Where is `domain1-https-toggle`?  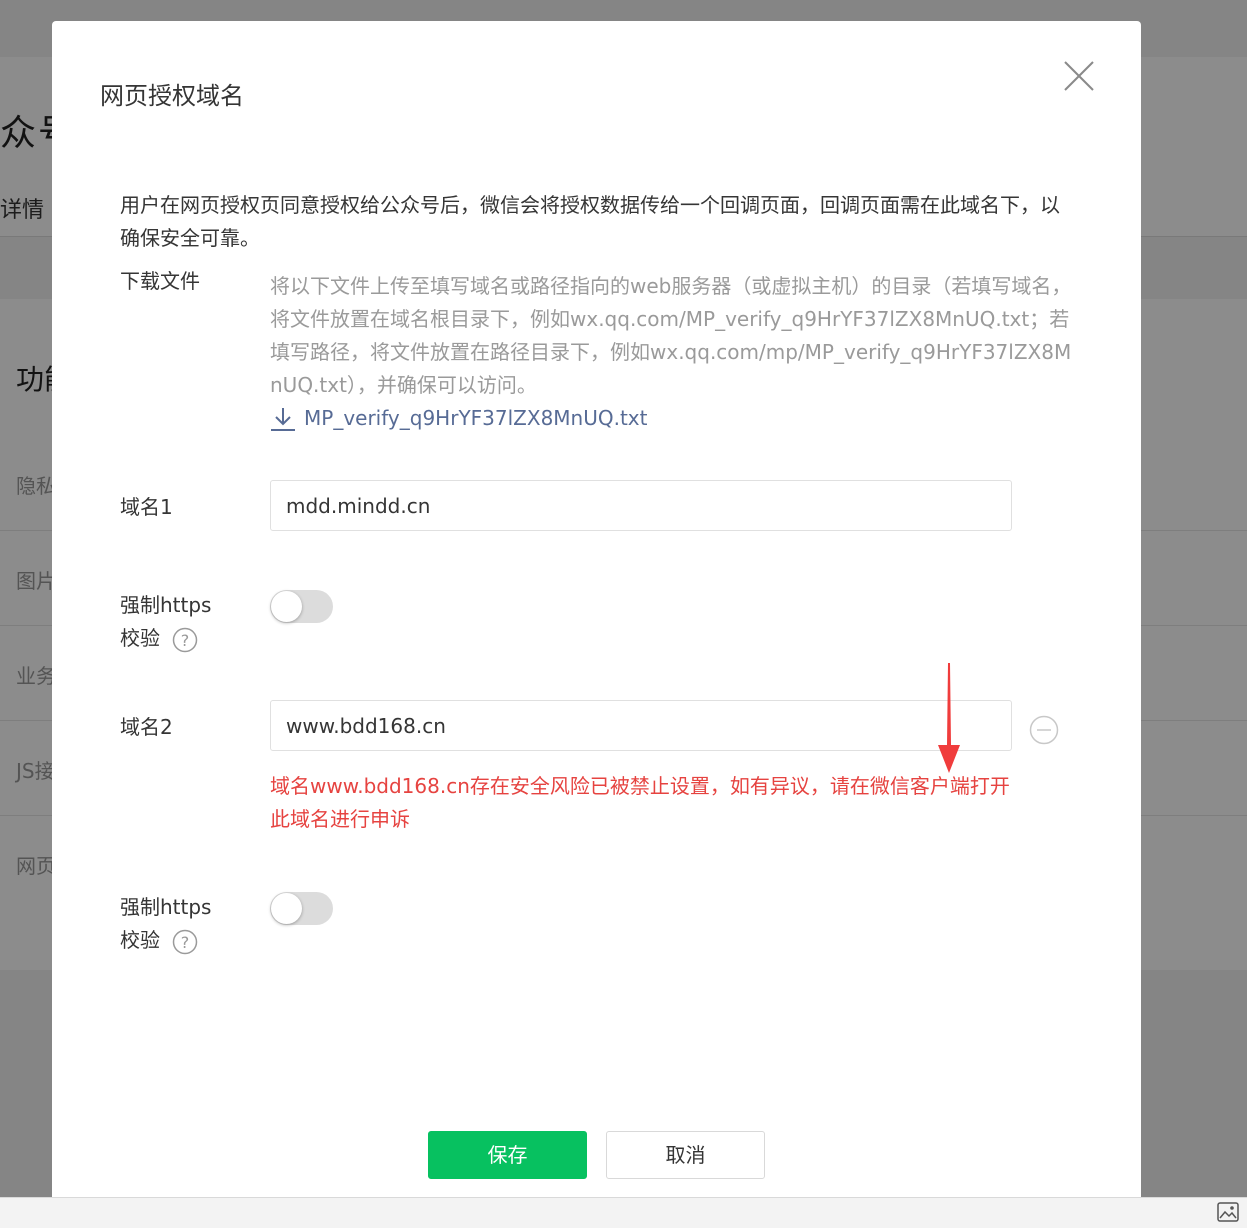 domain1-https-toggle is located at coordinates (301, 606).